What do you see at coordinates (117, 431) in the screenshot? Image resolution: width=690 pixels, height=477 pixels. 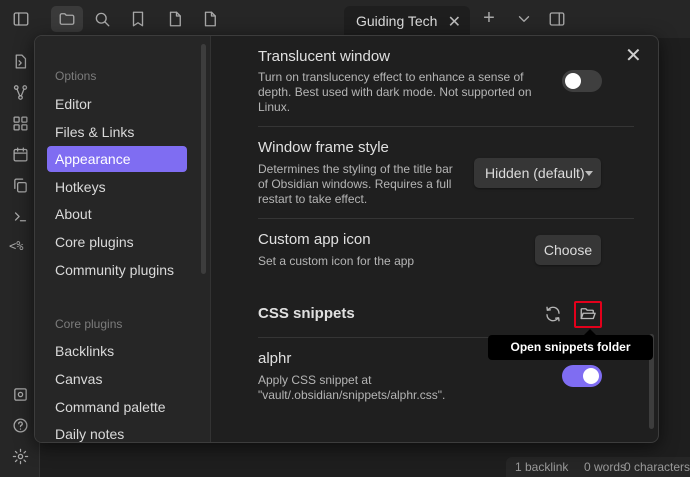 I see `nav-item-daily-notes: Daily notes` at bounding box center [117, 431].